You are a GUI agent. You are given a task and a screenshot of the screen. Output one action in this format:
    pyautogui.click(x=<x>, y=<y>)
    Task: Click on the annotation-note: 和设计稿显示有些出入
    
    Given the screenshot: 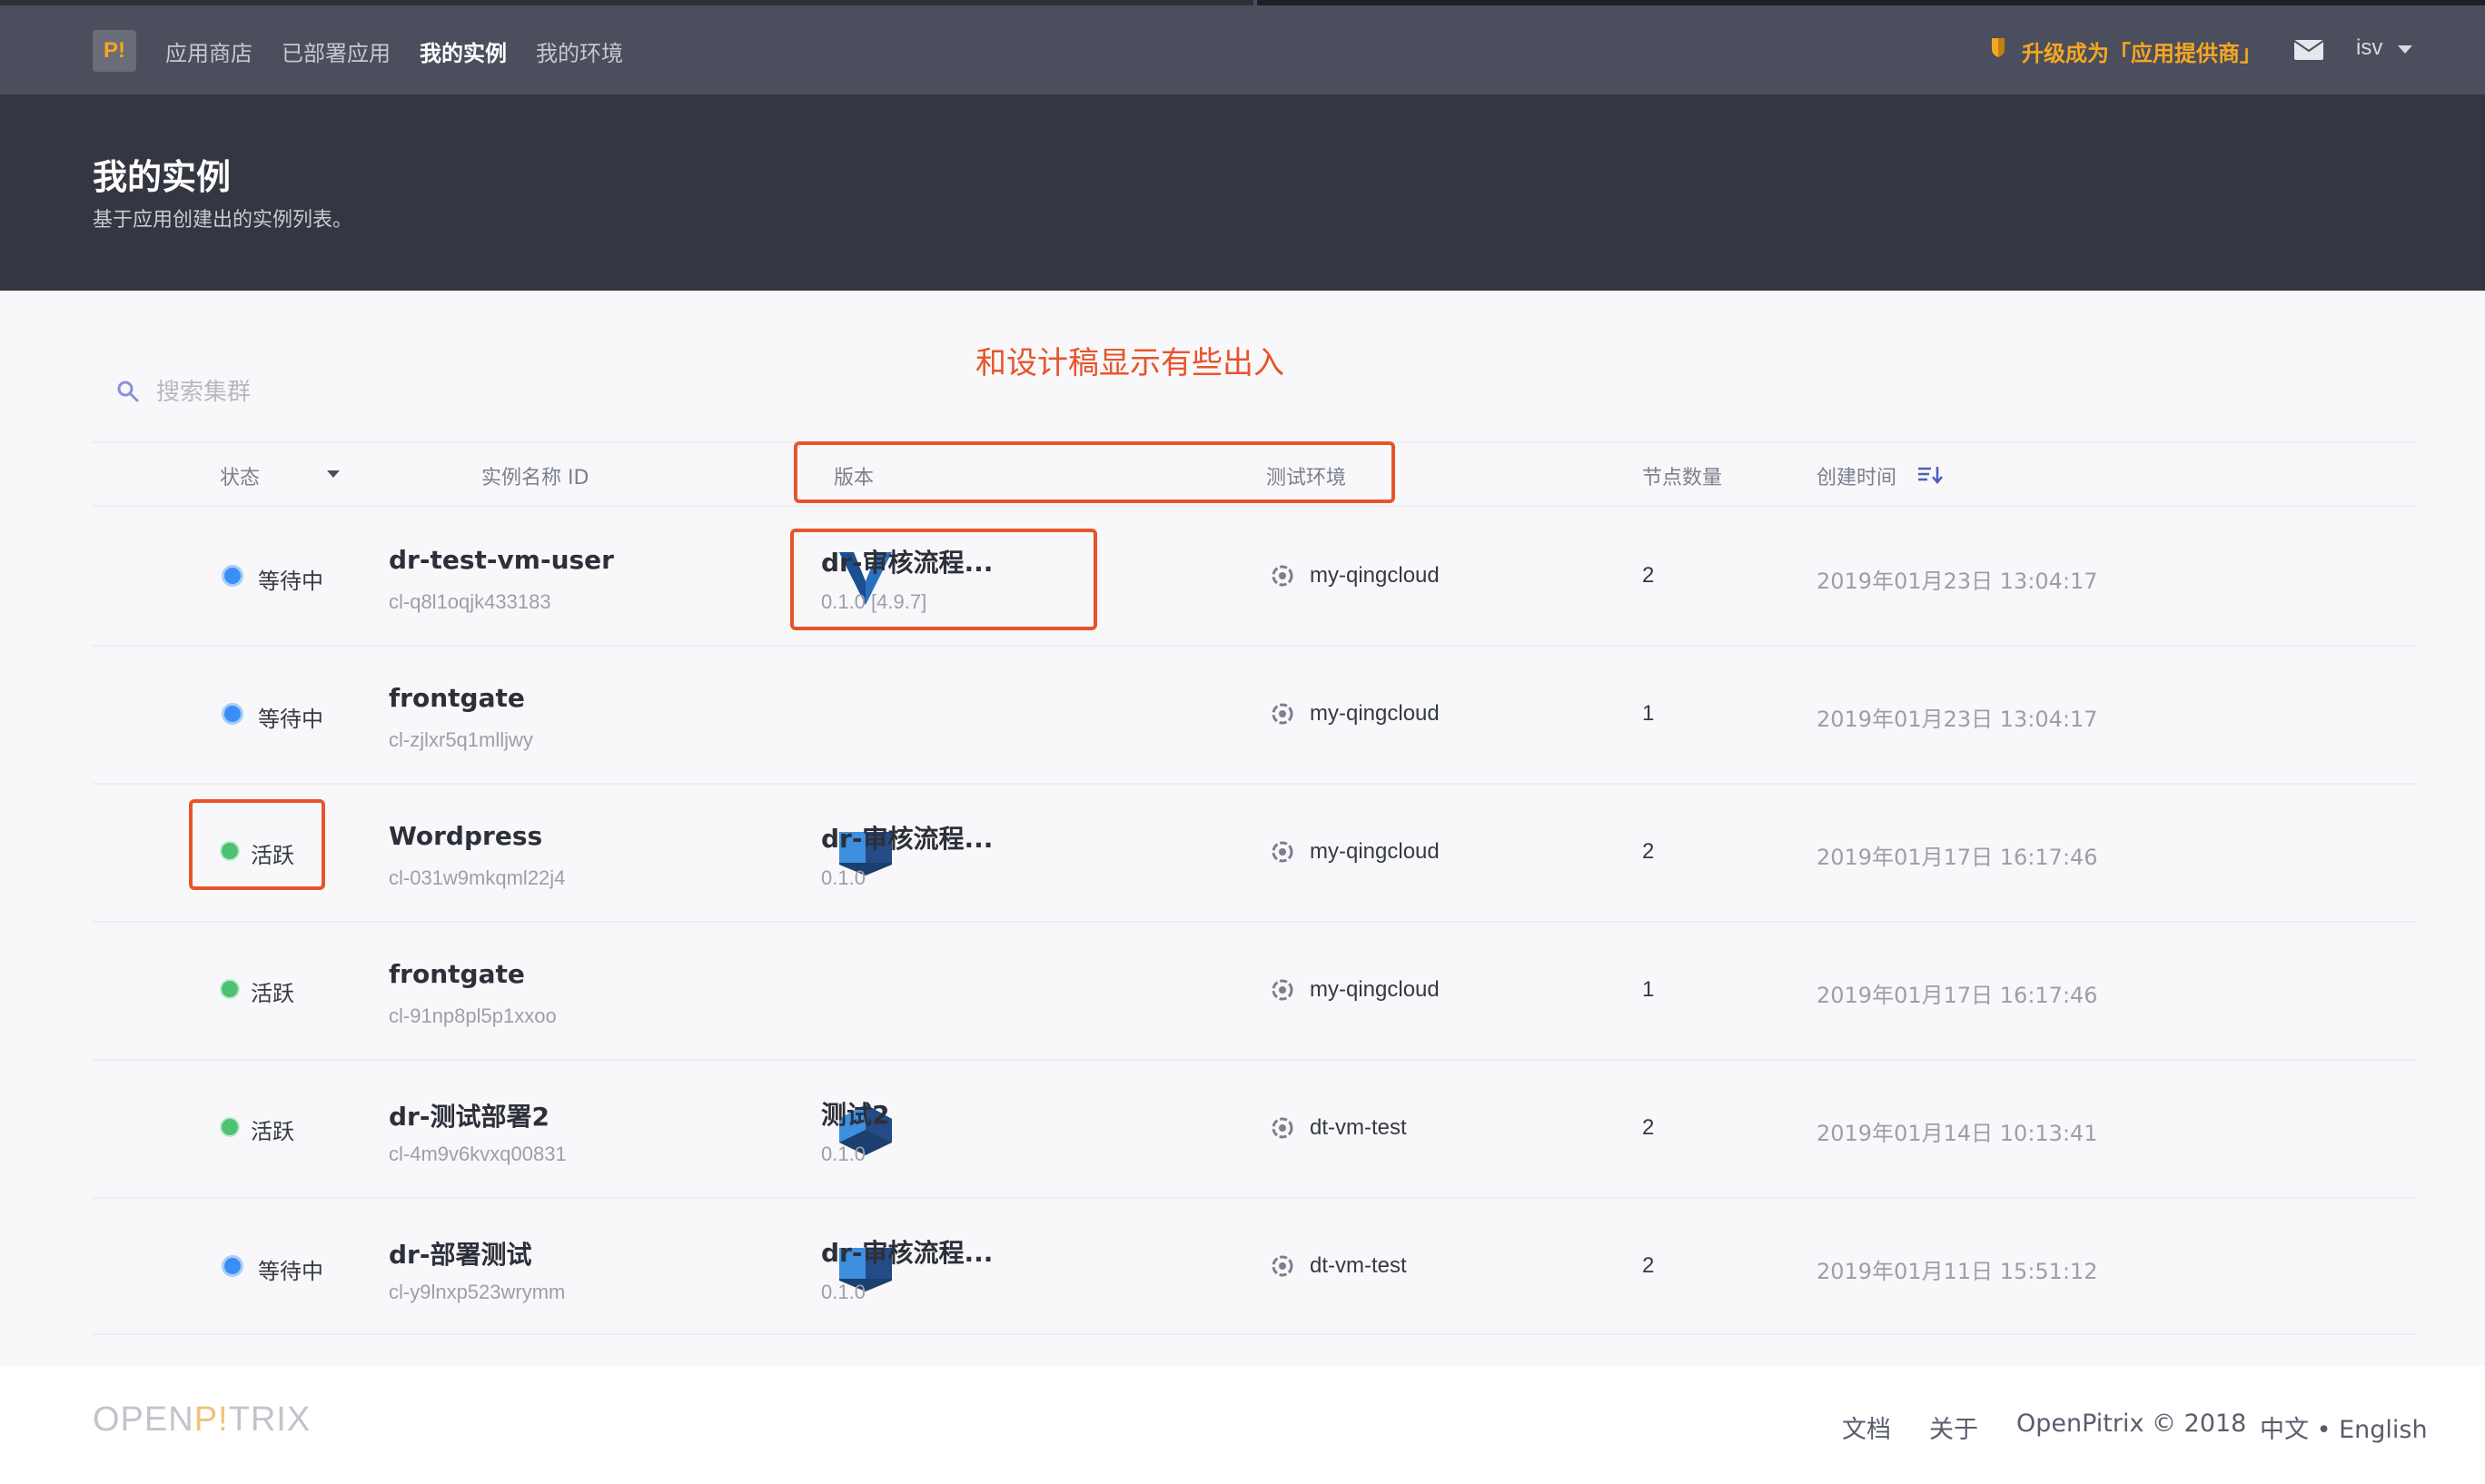 What is the action you would take?
    pyautogui.click(x=1129, y=363)
    